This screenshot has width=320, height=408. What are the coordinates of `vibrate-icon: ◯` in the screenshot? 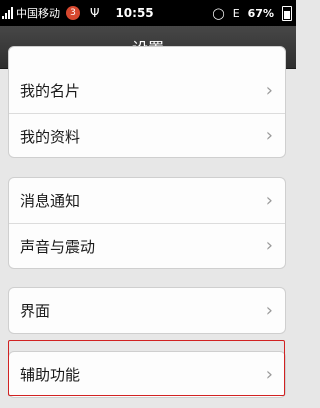 It's located at (218, 13).